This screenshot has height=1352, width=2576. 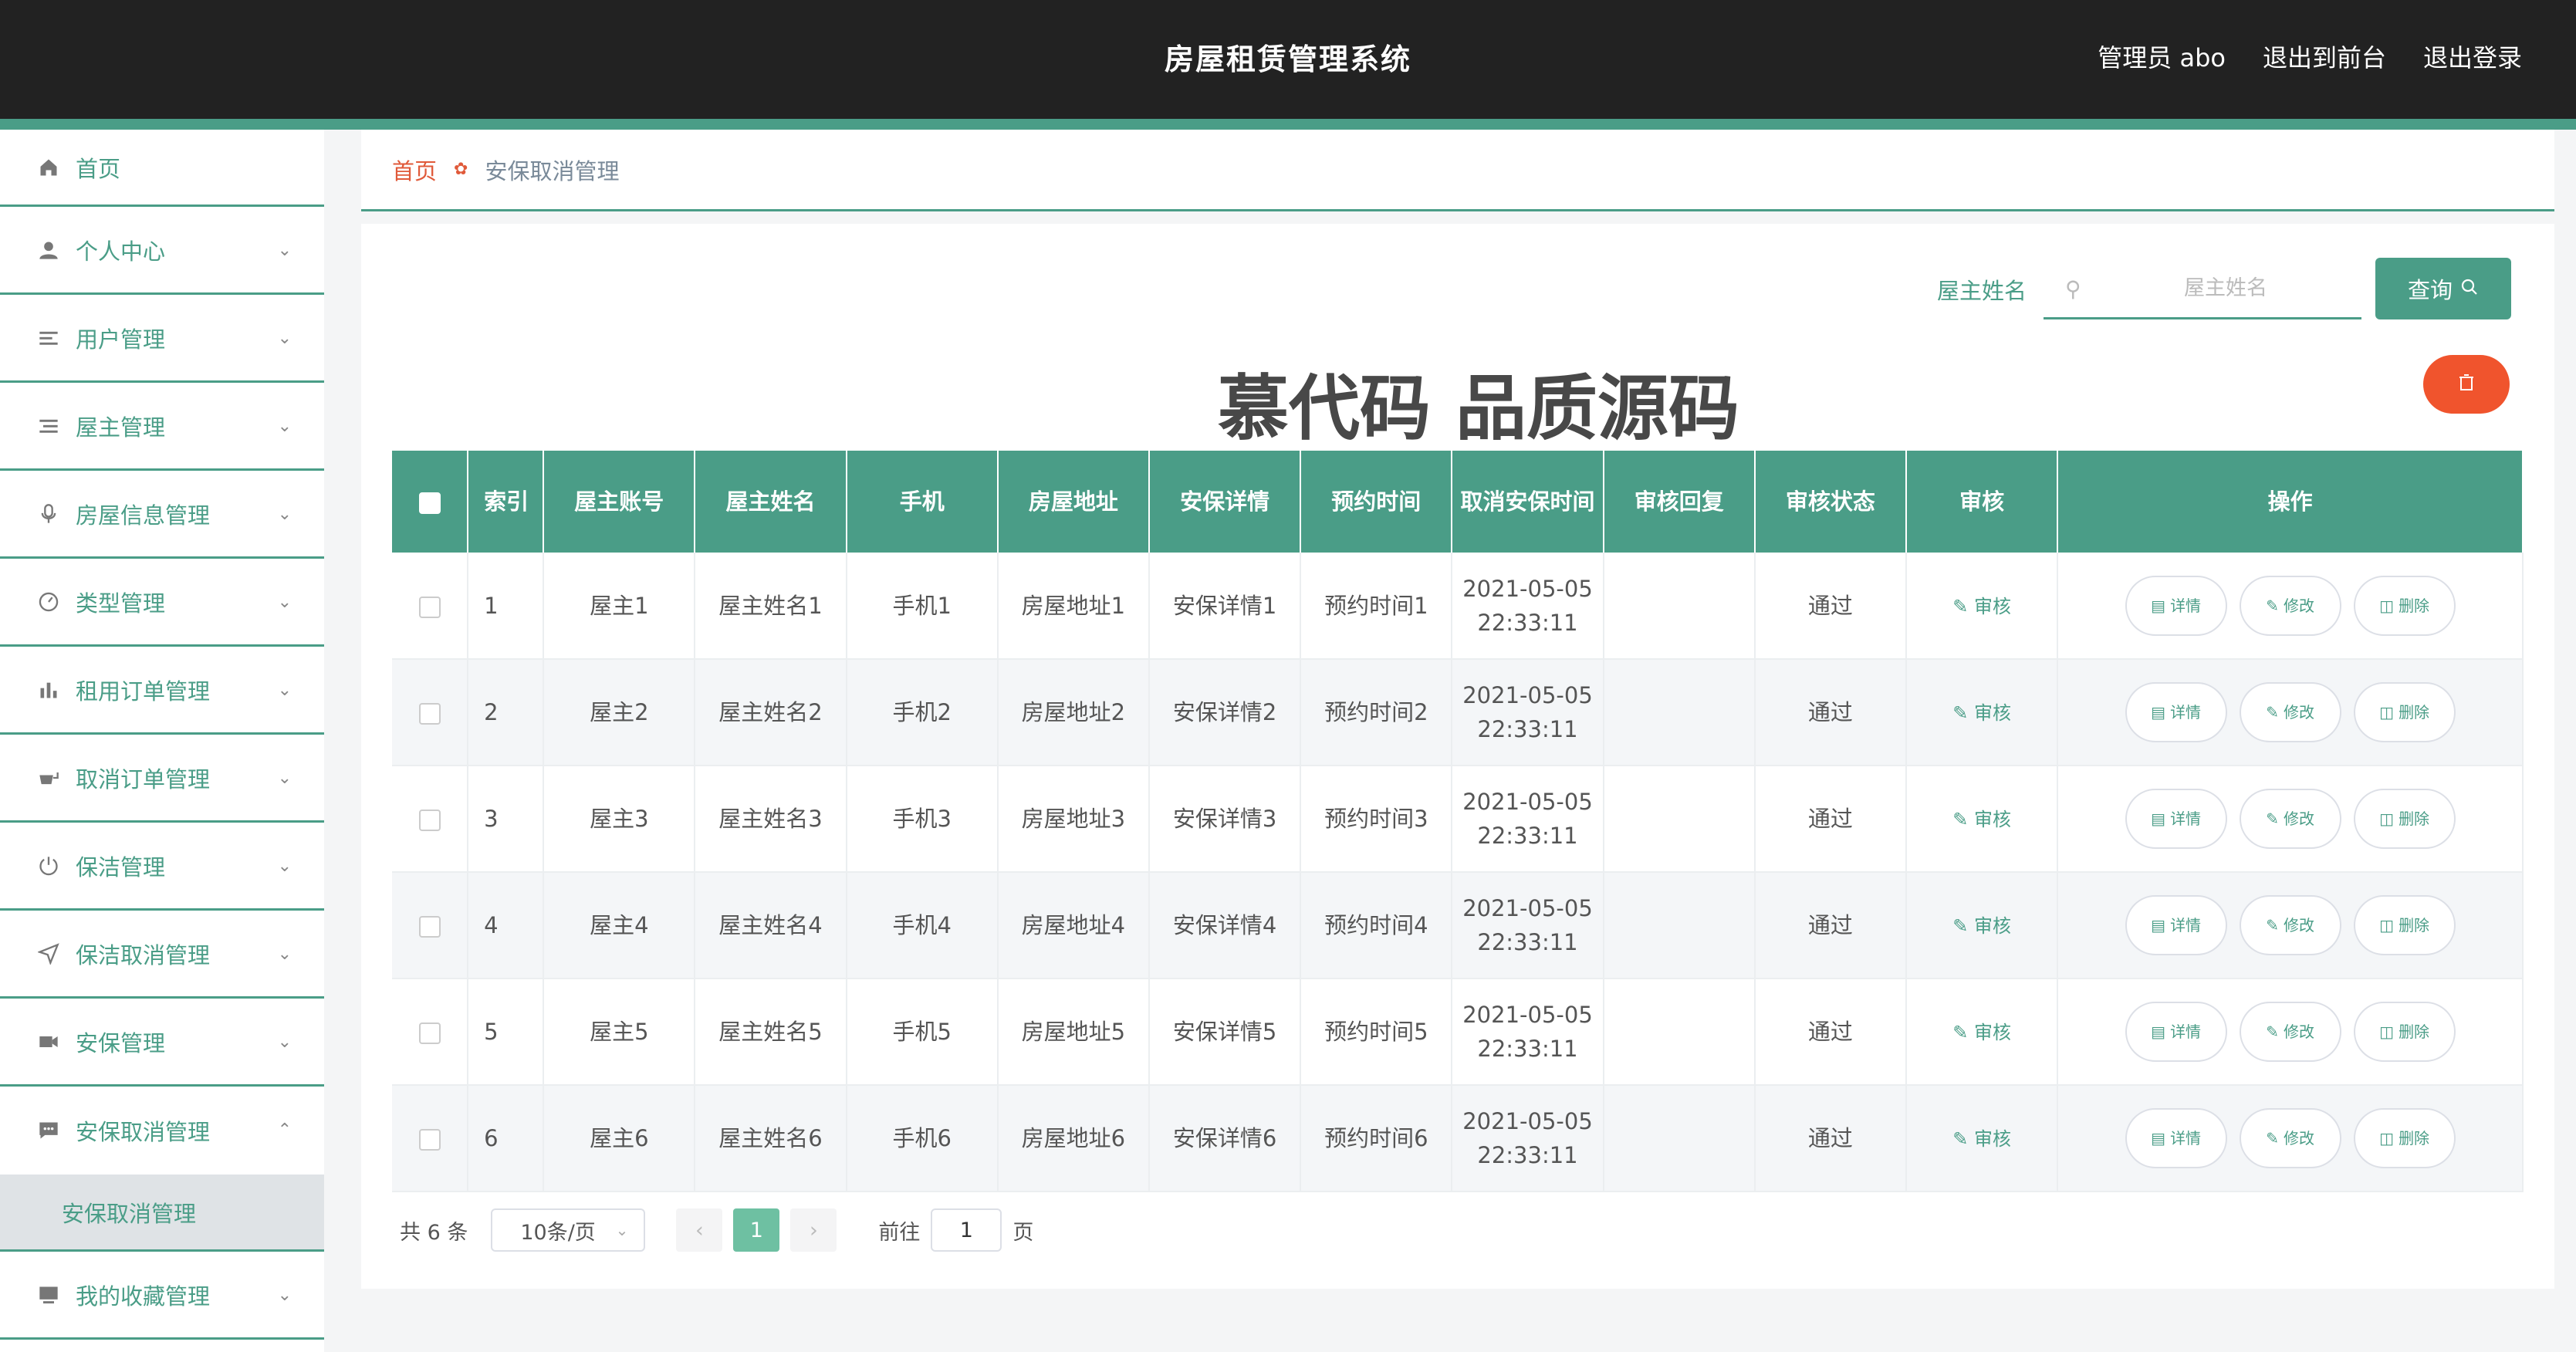 I want to click on sidebar-item-owners: 屋主管理 ⌄, so click(x=162, y=427).